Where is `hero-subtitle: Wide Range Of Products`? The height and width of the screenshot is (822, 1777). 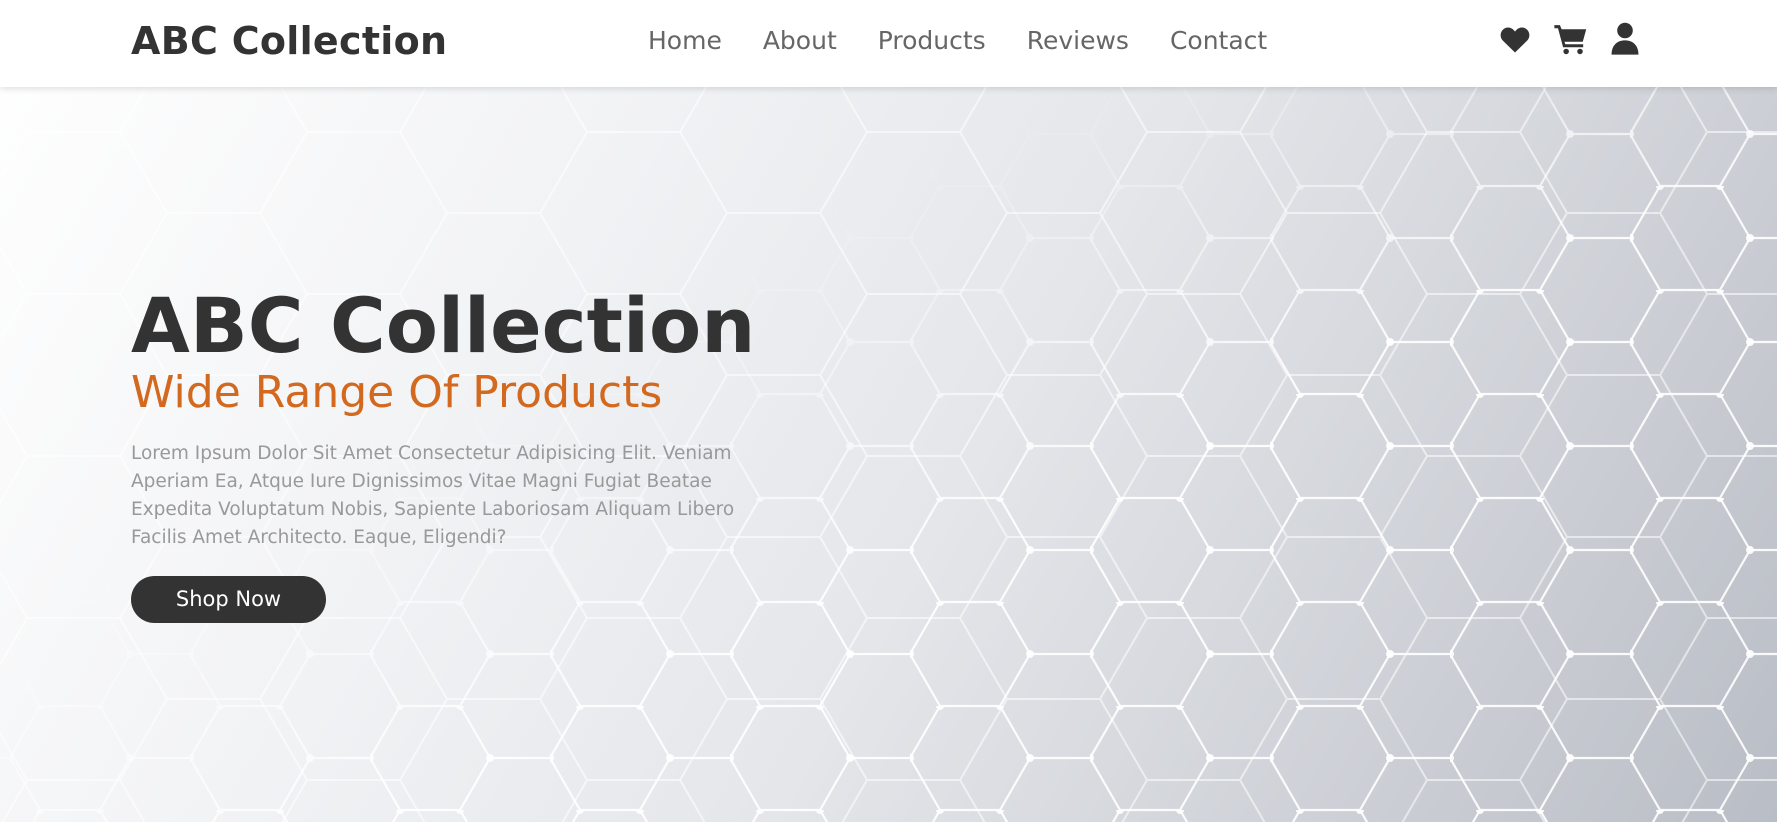 hero-subtitle: Wide Range Of Products is located at coordinates (397, 392).